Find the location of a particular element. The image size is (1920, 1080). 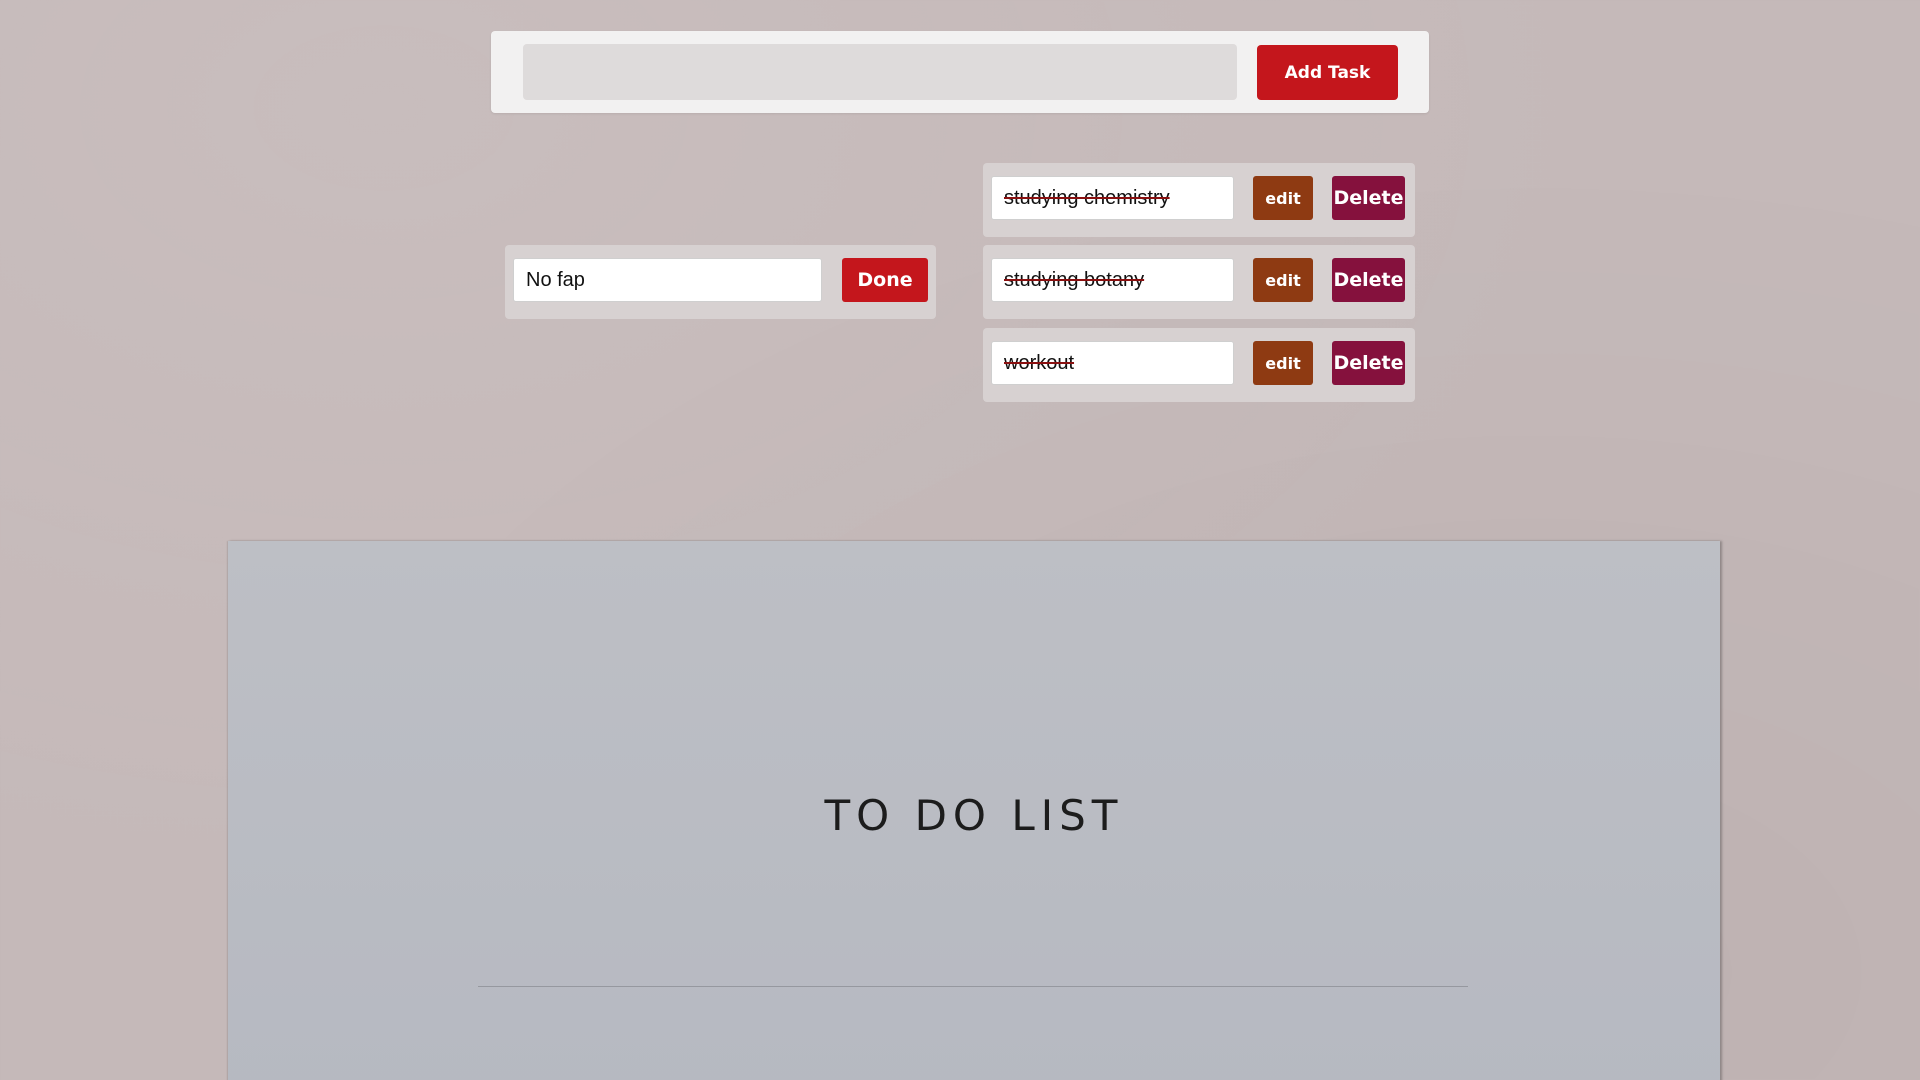

paper-divider-line is located at coordinates (973, 986).